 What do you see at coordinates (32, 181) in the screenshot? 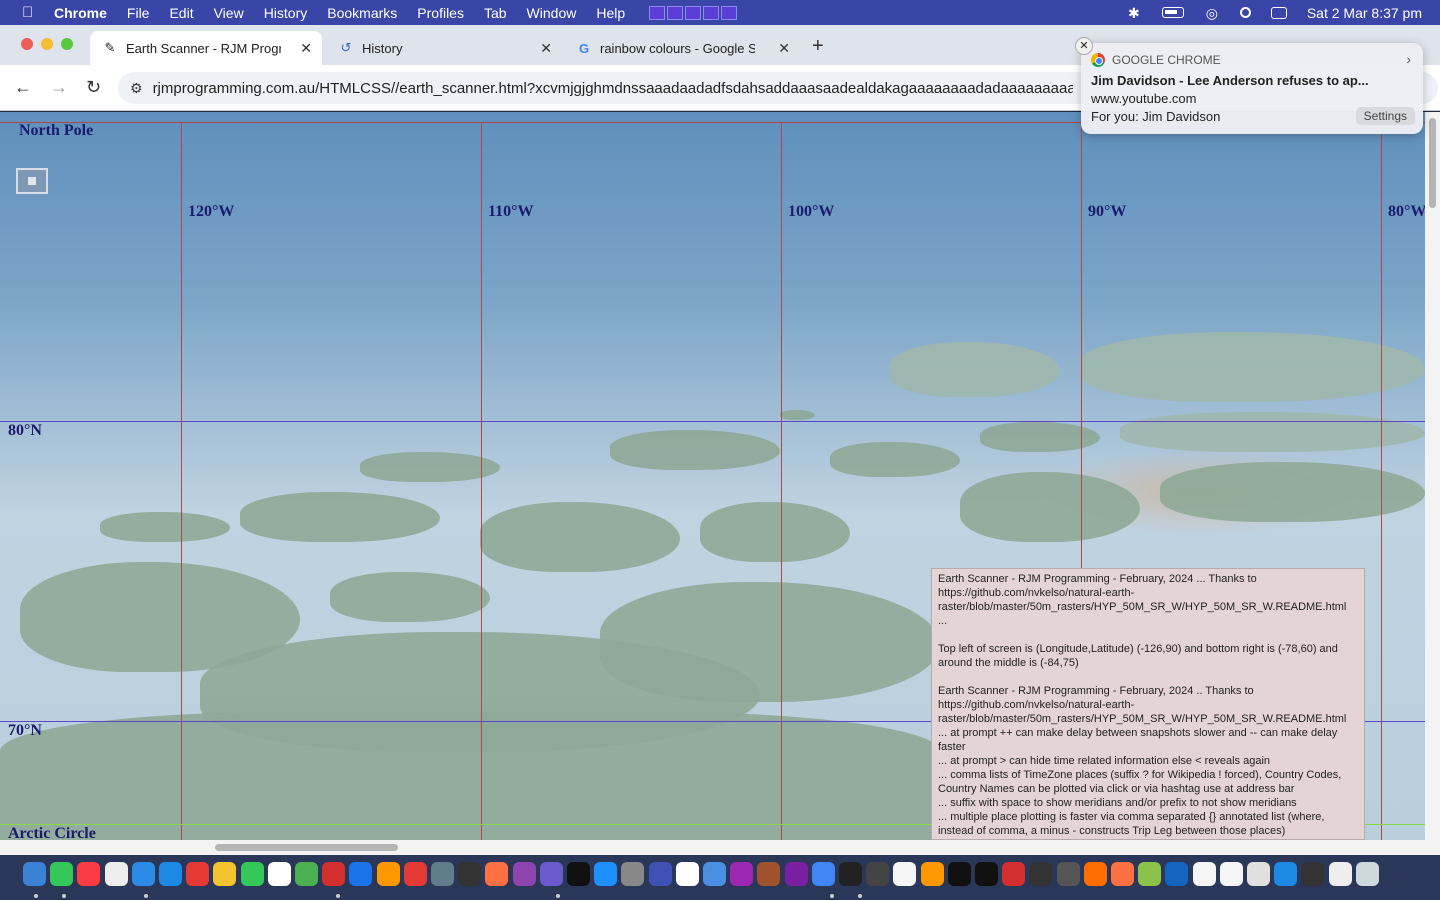
I see `snapshot-thumbnail` at bounding box center [32, 181].